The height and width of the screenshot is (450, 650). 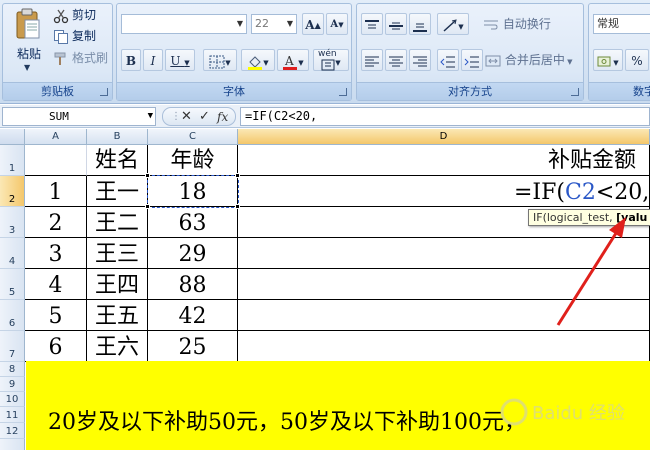 What do you see at coordinates (448, 60) in the screenshot?
I see `decrease-indent-button` at bounding box center [448, 60].